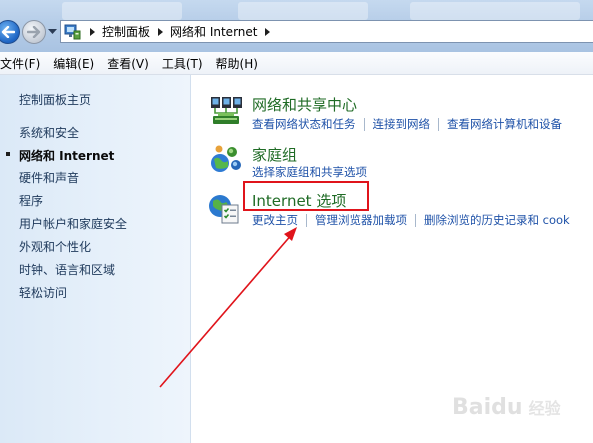  What do you see at coordinates (49, 132) in the screenshot?
I see `sidebar-item-system-security: 系统和安全` at bounding box center [49, 132].